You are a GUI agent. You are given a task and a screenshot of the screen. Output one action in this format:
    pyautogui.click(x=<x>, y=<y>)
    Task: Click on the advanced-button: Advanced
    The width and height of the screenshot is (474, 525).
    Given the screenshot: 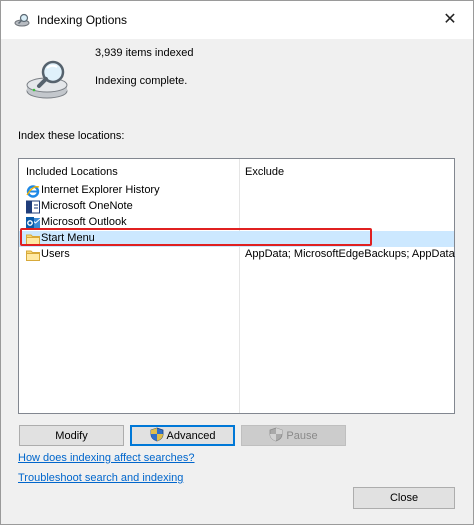 What is the action you would take?
    pyautogui.click(x=182, y=435)
    